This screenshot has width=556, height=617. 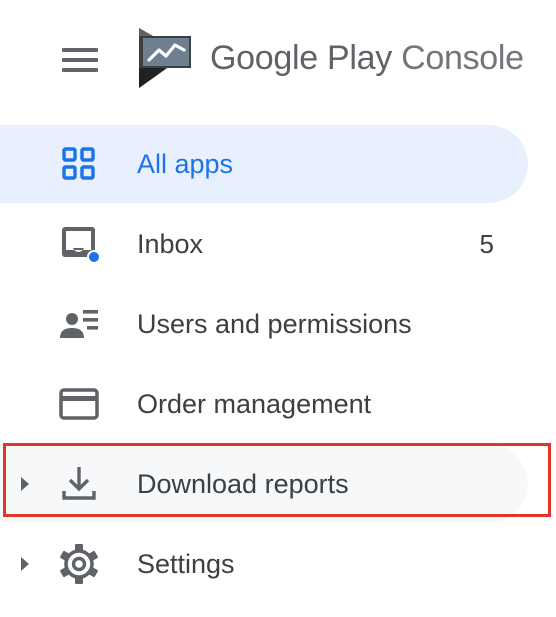 What do you see at coordinates (170, 244) in the screenshot?
I see `nav-label-inbox: Inbox` at bounding box center [170, 244].